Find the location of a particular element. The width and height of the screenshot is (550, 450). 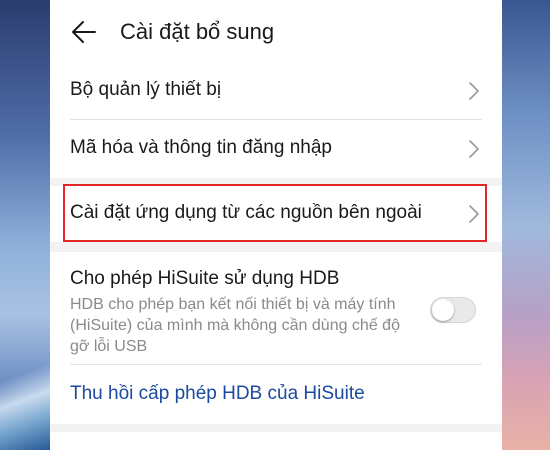

encryption-credentials-label: Mã hóa và thông tin đăng nhập is located at coordinates (201, 147).